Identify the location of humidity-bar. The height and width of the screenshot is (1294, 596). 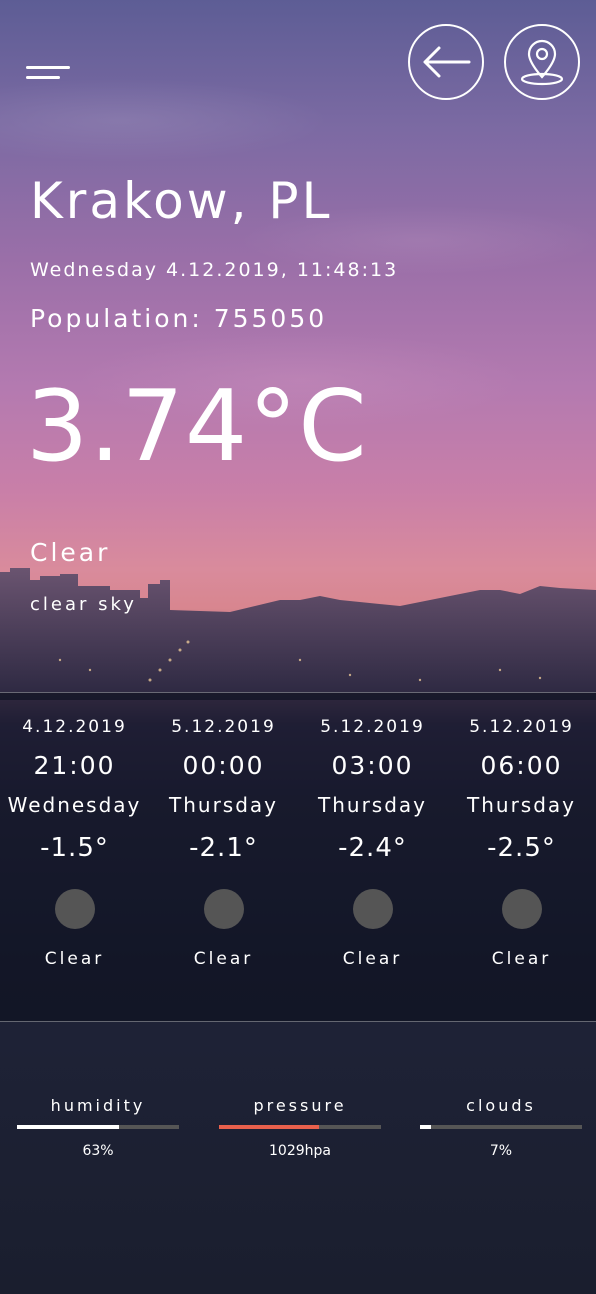
(98, 1127).